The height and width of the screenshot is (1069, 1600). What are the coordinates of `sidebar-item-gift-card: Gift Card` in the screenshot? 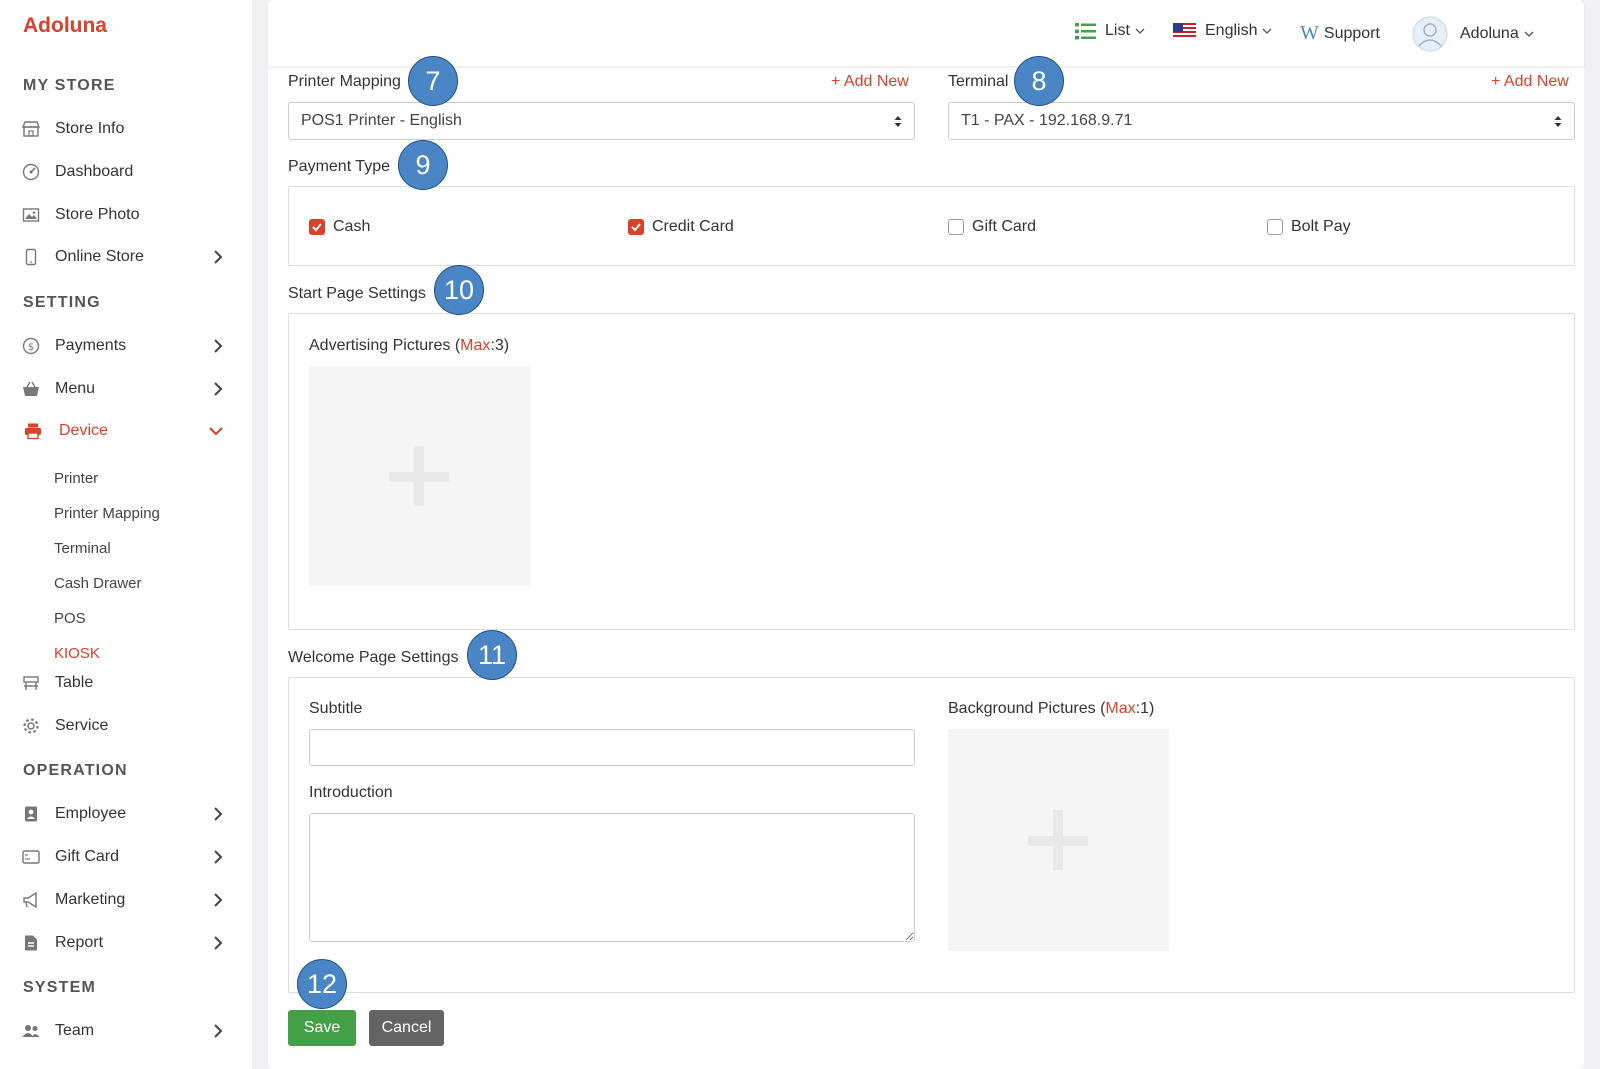 It's located at (126, 857).